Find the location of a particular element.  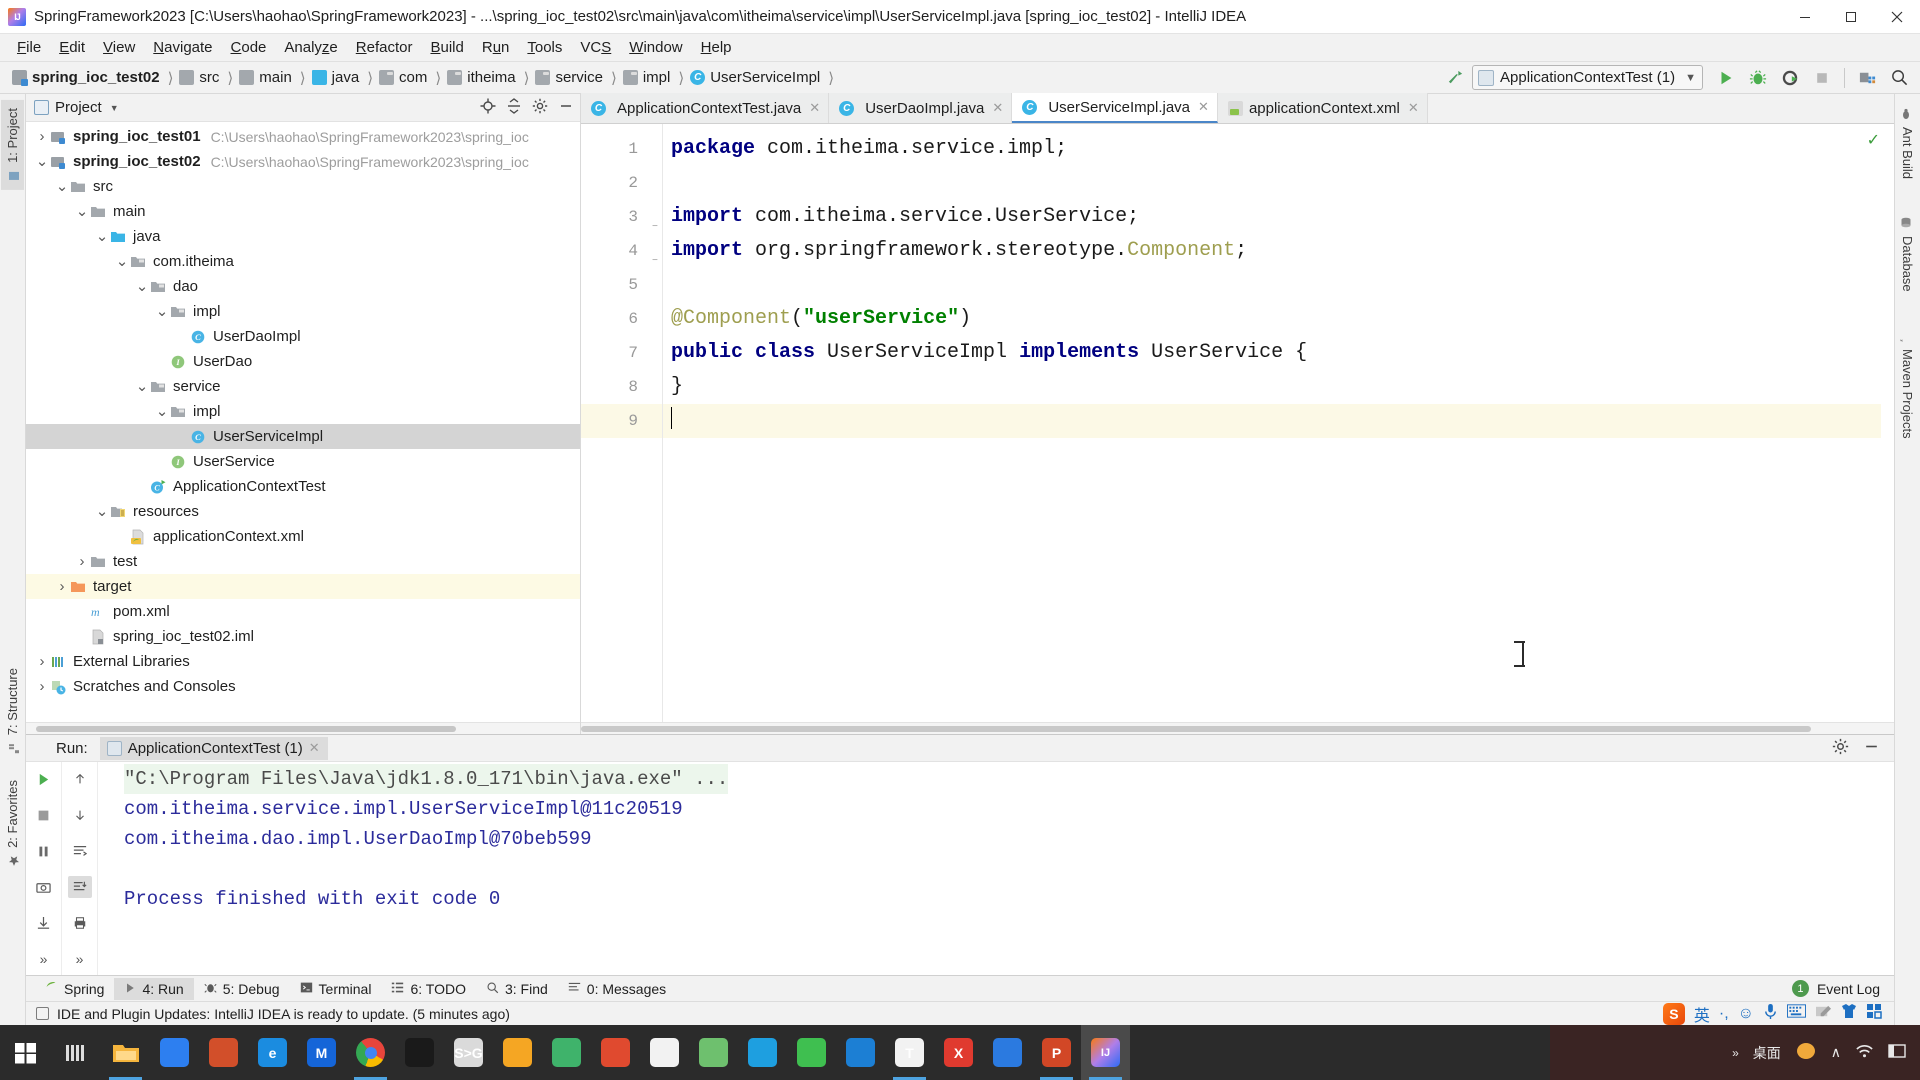

run-configuration-selector: ApplicationContextTest (1) ▼ is located at coordinates (1587, 77).